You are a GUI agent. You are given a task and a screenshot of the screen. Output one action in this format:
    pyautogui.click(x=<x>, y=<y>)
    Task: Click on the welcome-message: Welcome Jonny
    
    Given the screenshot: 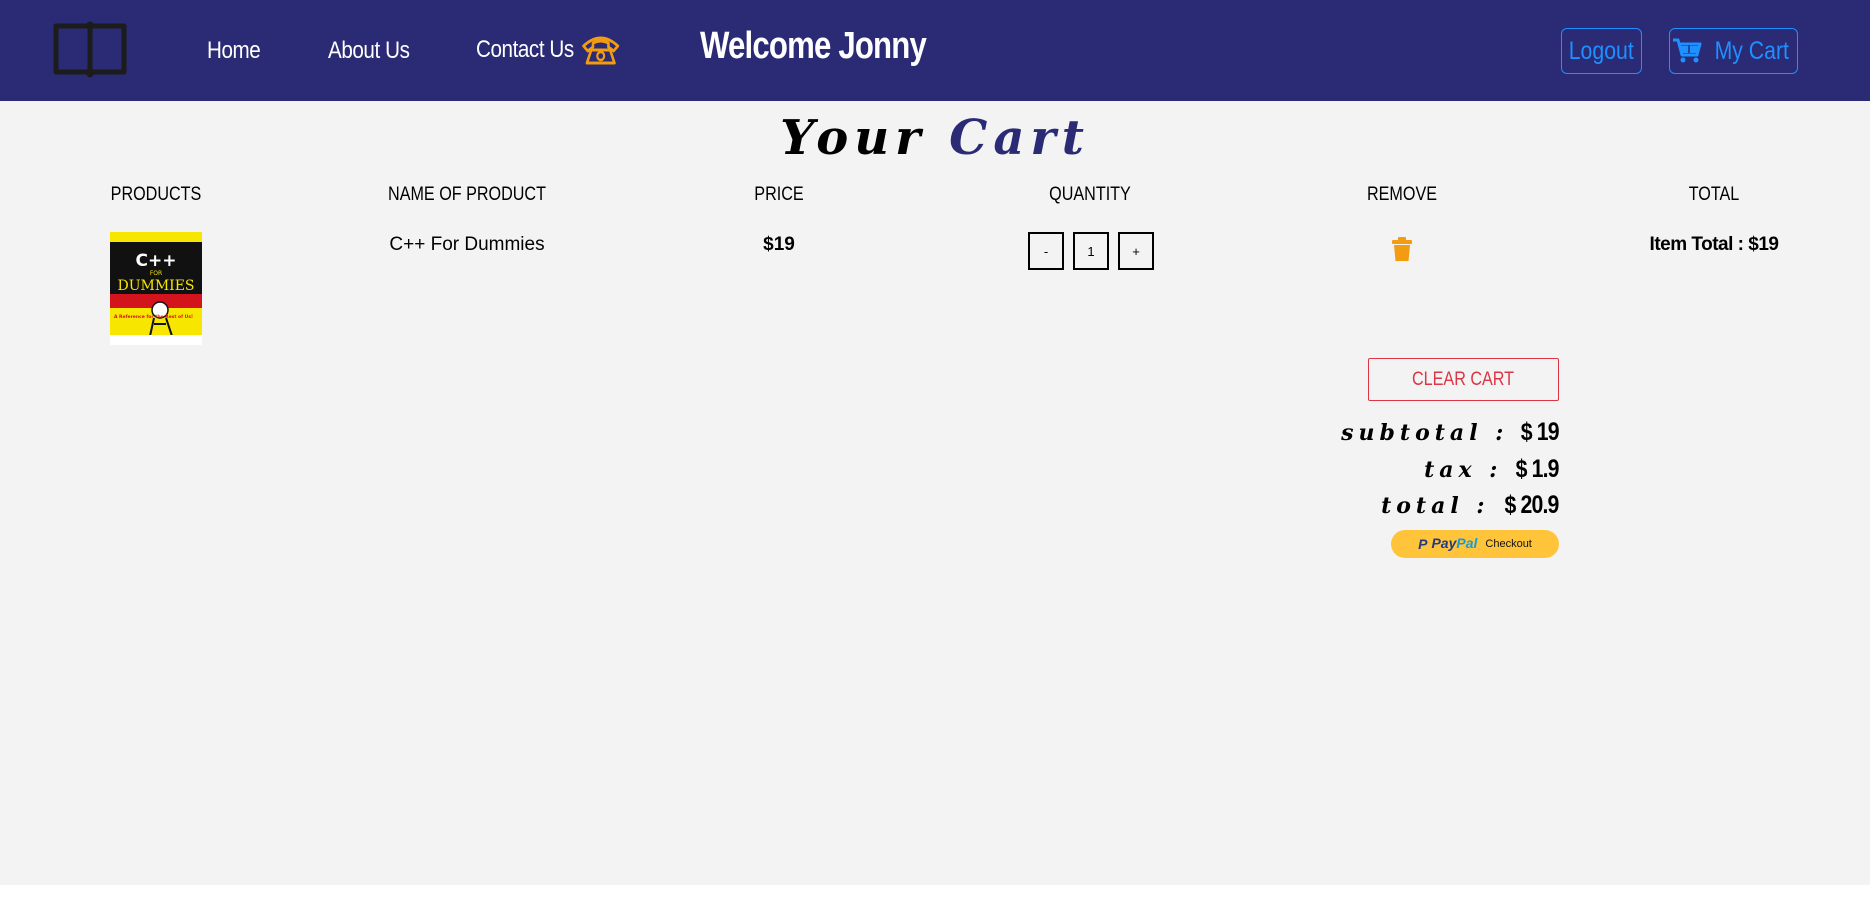 What is the action you would take?
    pyautogui.click(x=813, y=46)
    